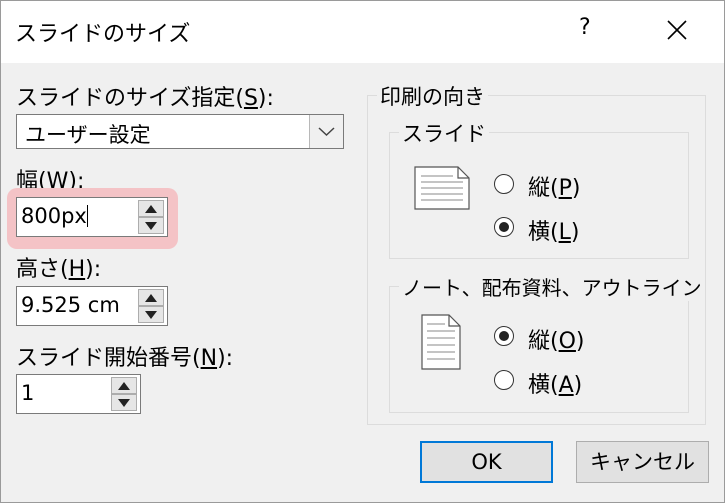  I want to click on slides-landscape-radio, so click(504, 227).